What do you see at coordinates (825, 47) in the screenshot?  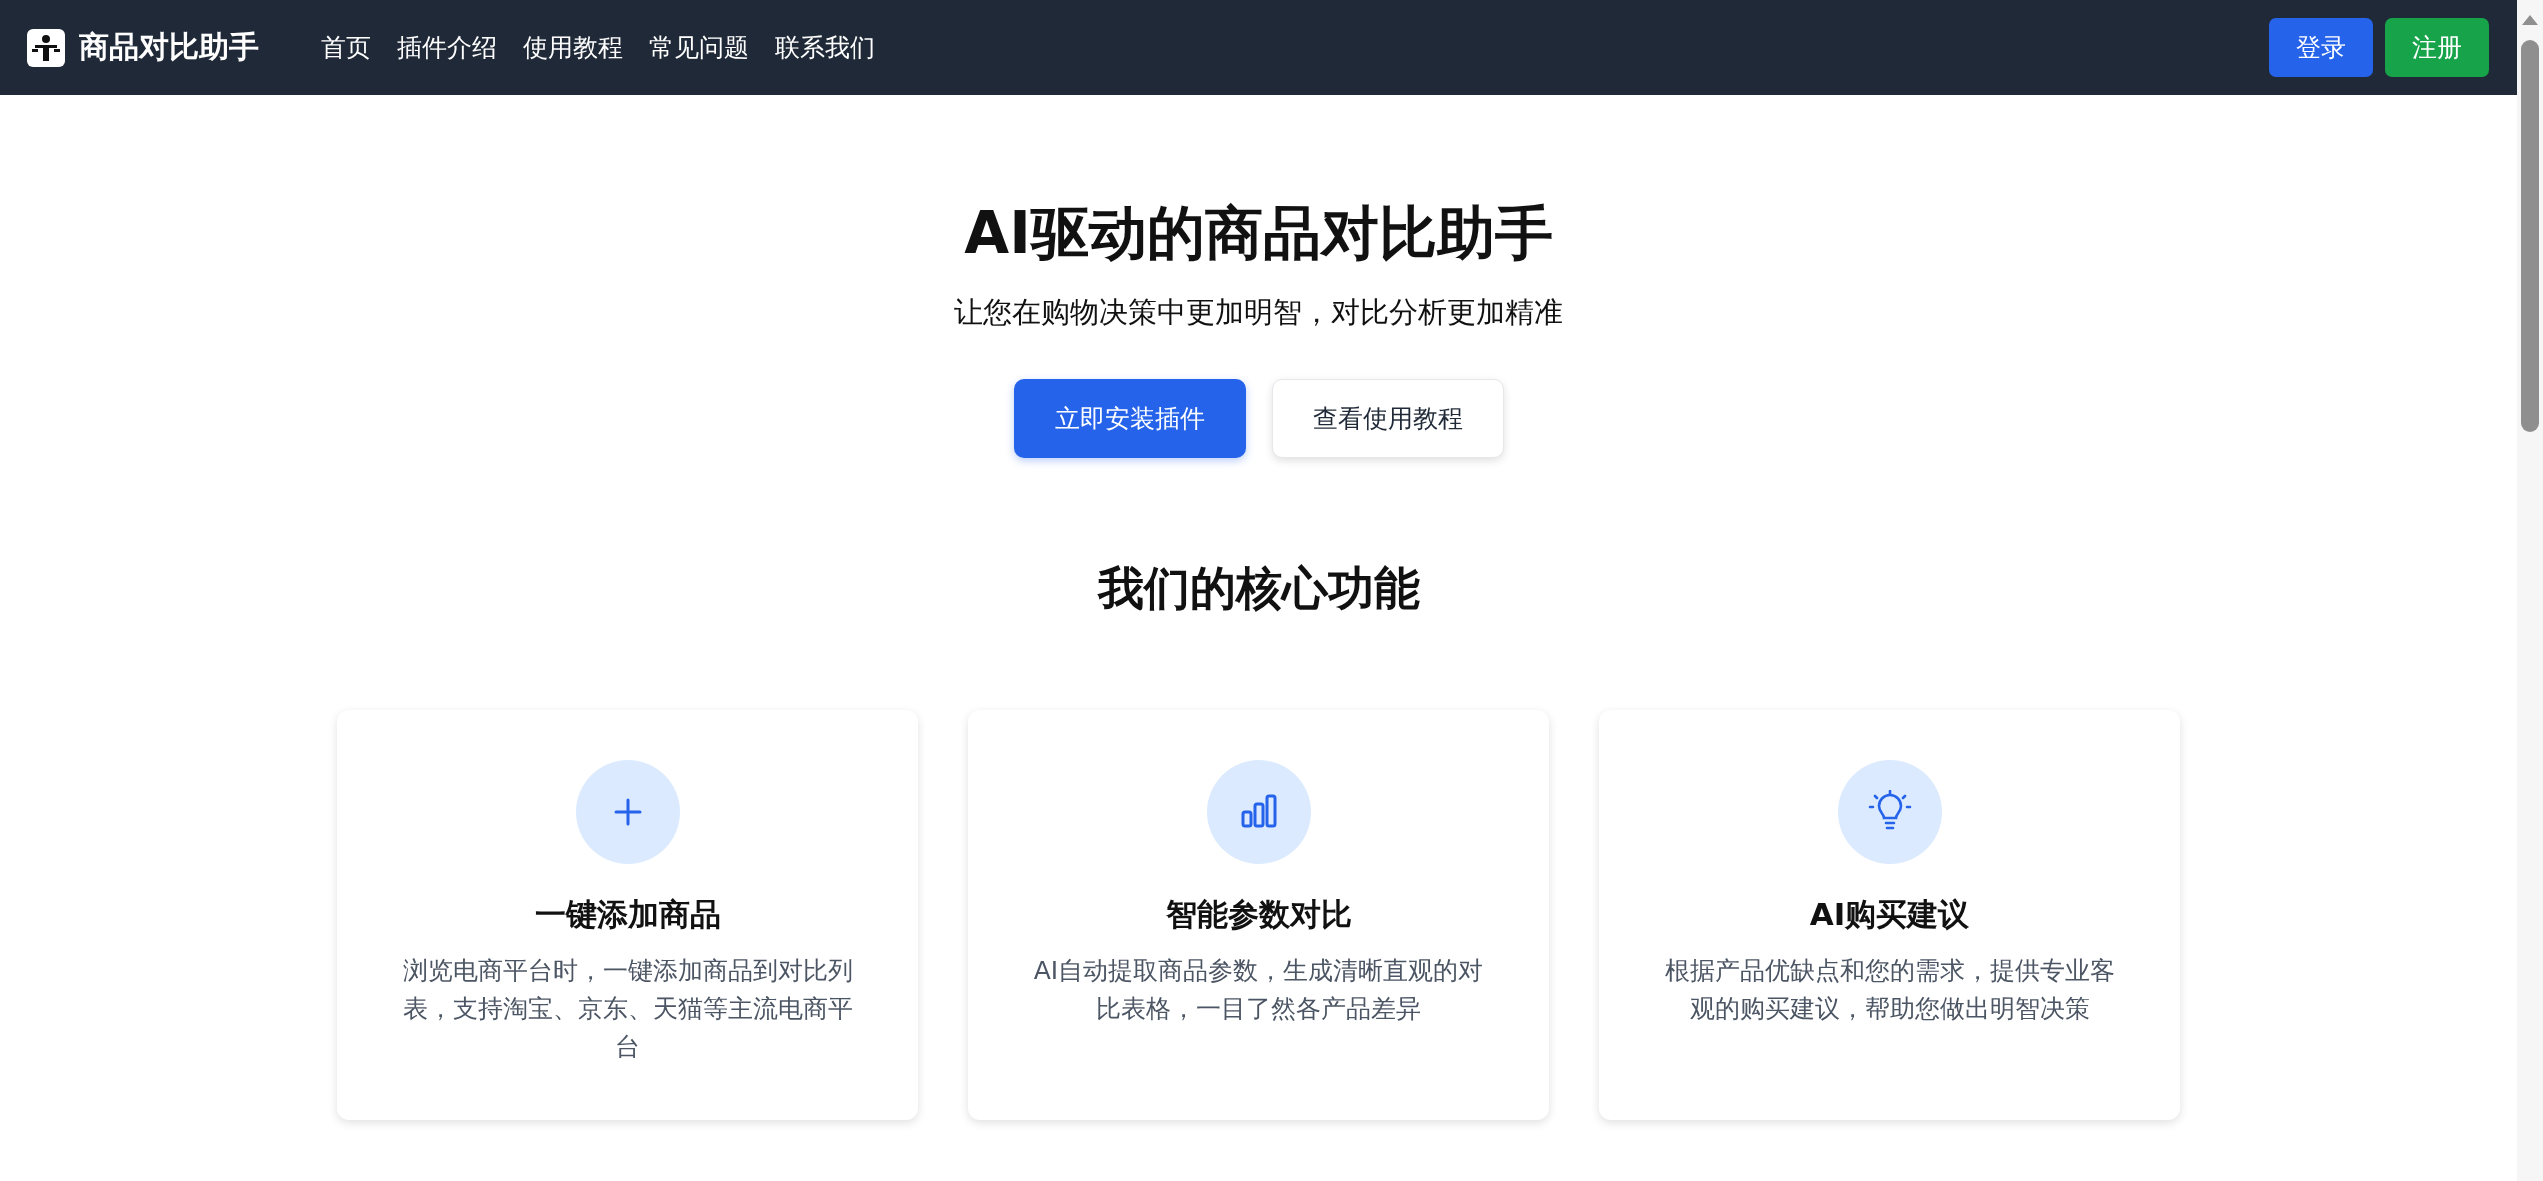 I see `nav-link: 联系我们` at bounding box center [825, 47].